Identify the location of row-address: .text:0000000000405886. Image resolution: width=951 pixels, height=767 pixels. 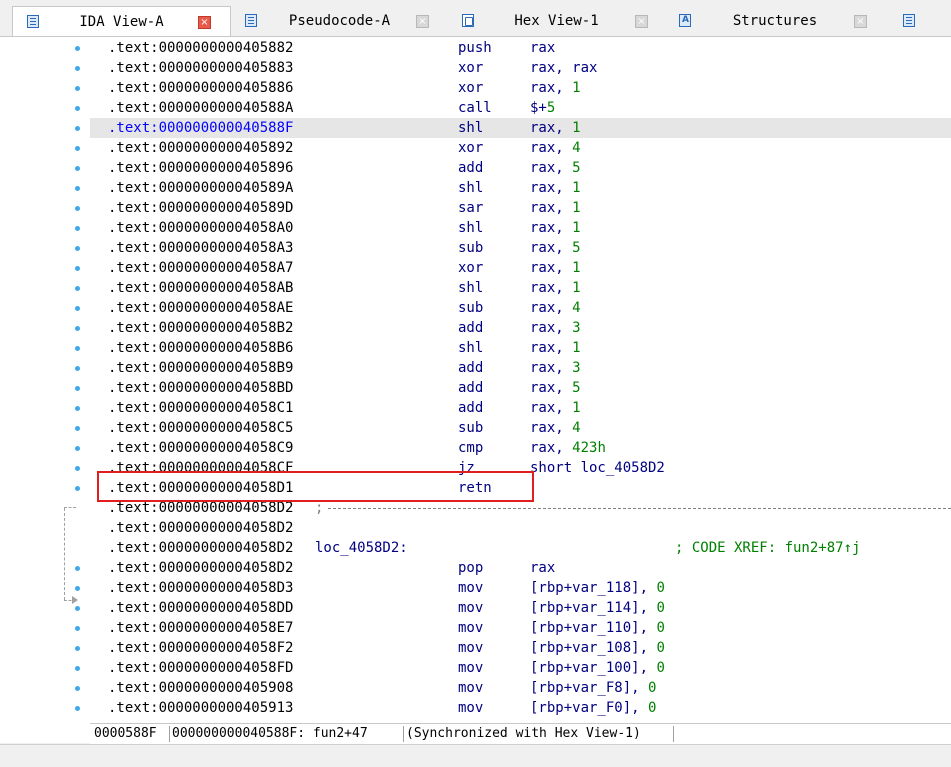
(201, 88).